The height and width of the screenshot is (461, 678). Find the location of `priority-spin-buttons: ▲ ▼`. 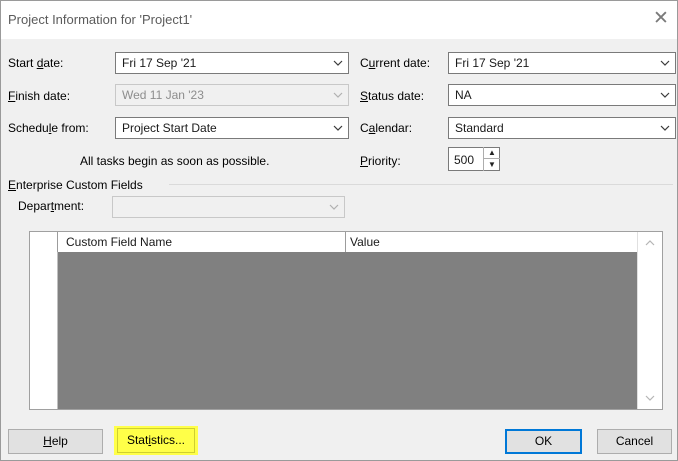

priority-spin-buttons: ▲ ▼ is located at coordinates (491, 159).